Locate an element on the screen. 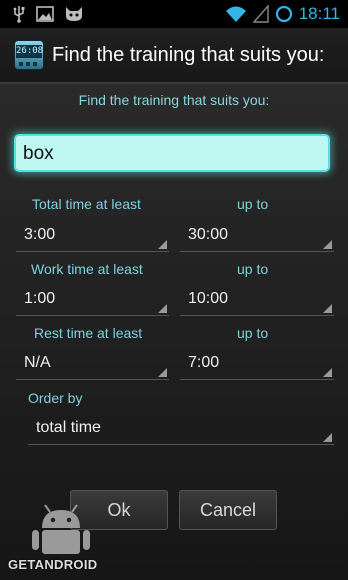  work-time-max-label: up to is located at coordinates (253, 269).